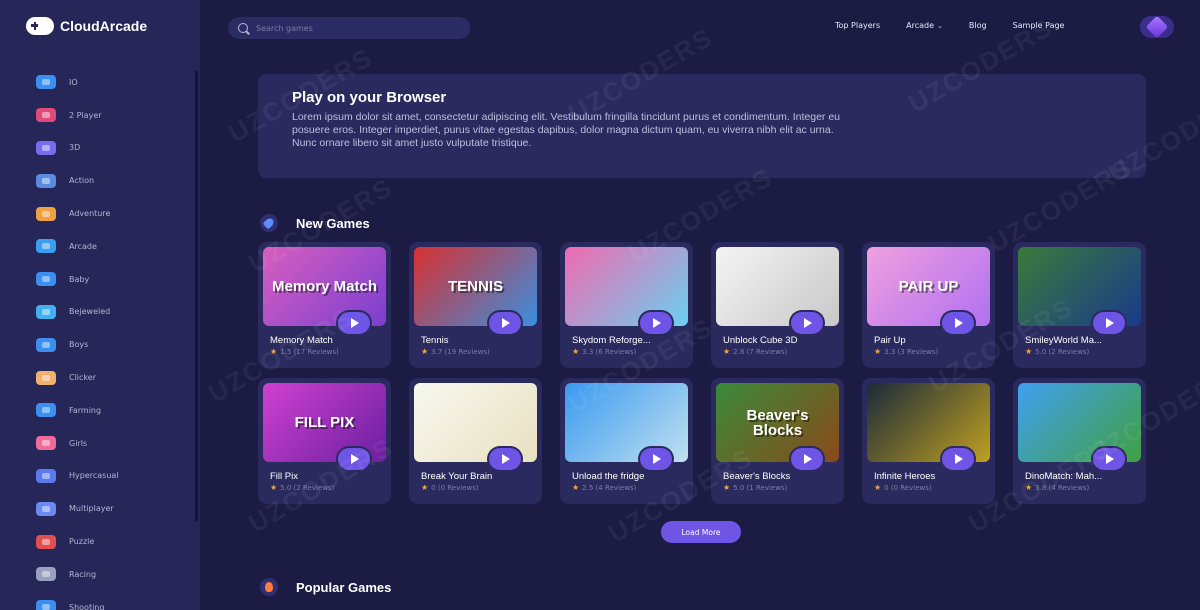  Describe the element at coordinates (243, 28) in the screenshot. I see `search-icon` at that location.